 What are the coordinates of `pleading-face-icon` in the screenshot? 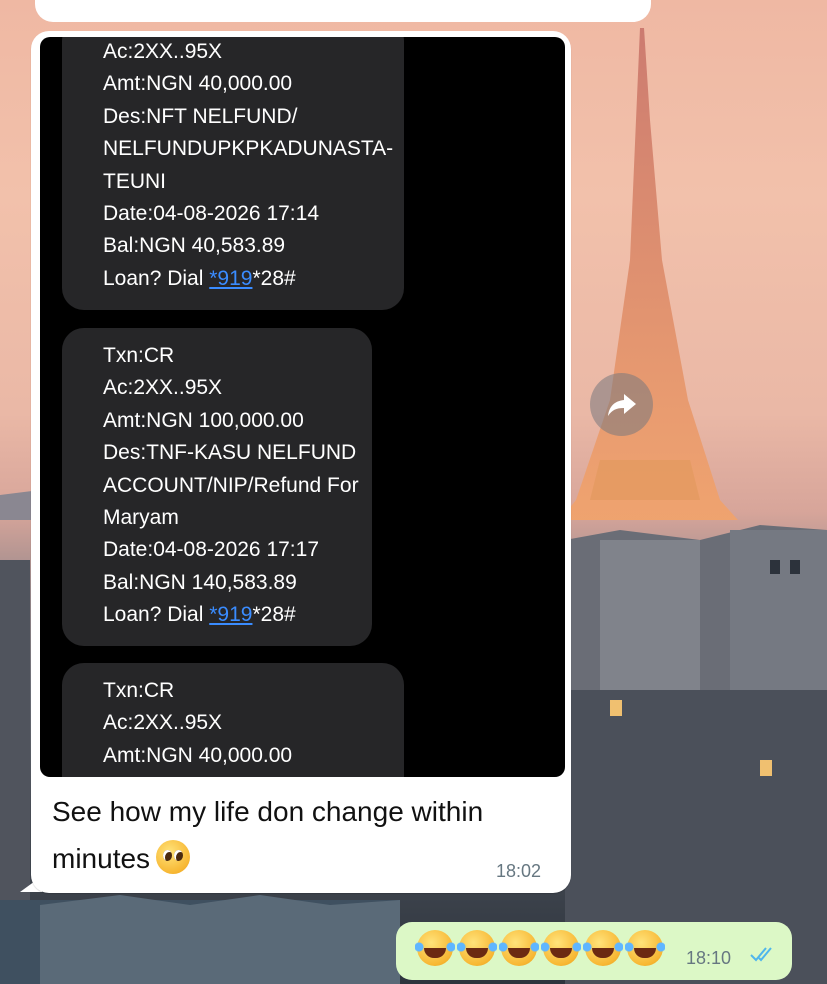 It's located at (173, 857).